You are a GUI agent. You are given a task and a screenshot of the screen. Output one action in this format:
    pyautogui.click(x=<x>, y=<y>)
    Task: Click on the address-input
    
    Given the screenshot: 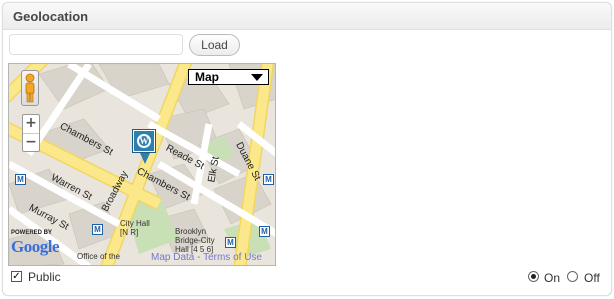 What is the action you would take?
    pyautogui.click(x=96, y=44)
    